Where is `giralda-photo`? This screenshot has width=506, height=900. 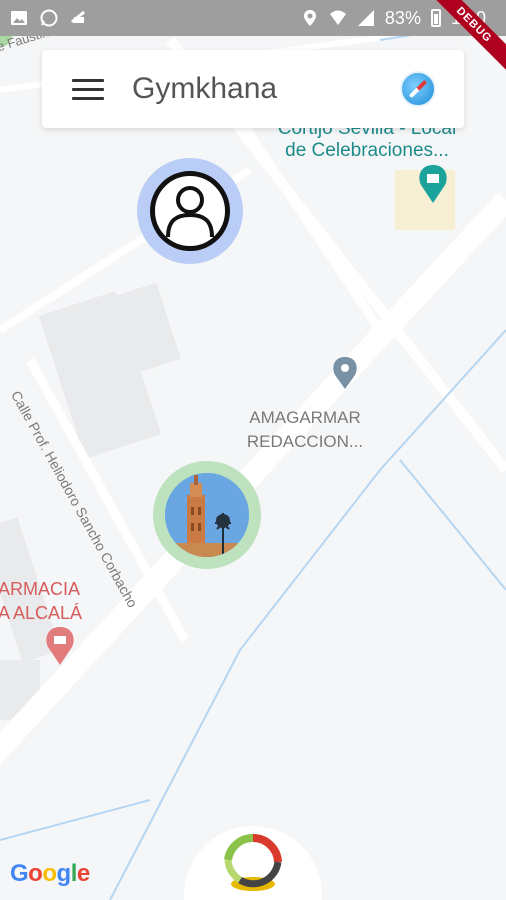
giralda-photo is located at coordinates (207, 515).